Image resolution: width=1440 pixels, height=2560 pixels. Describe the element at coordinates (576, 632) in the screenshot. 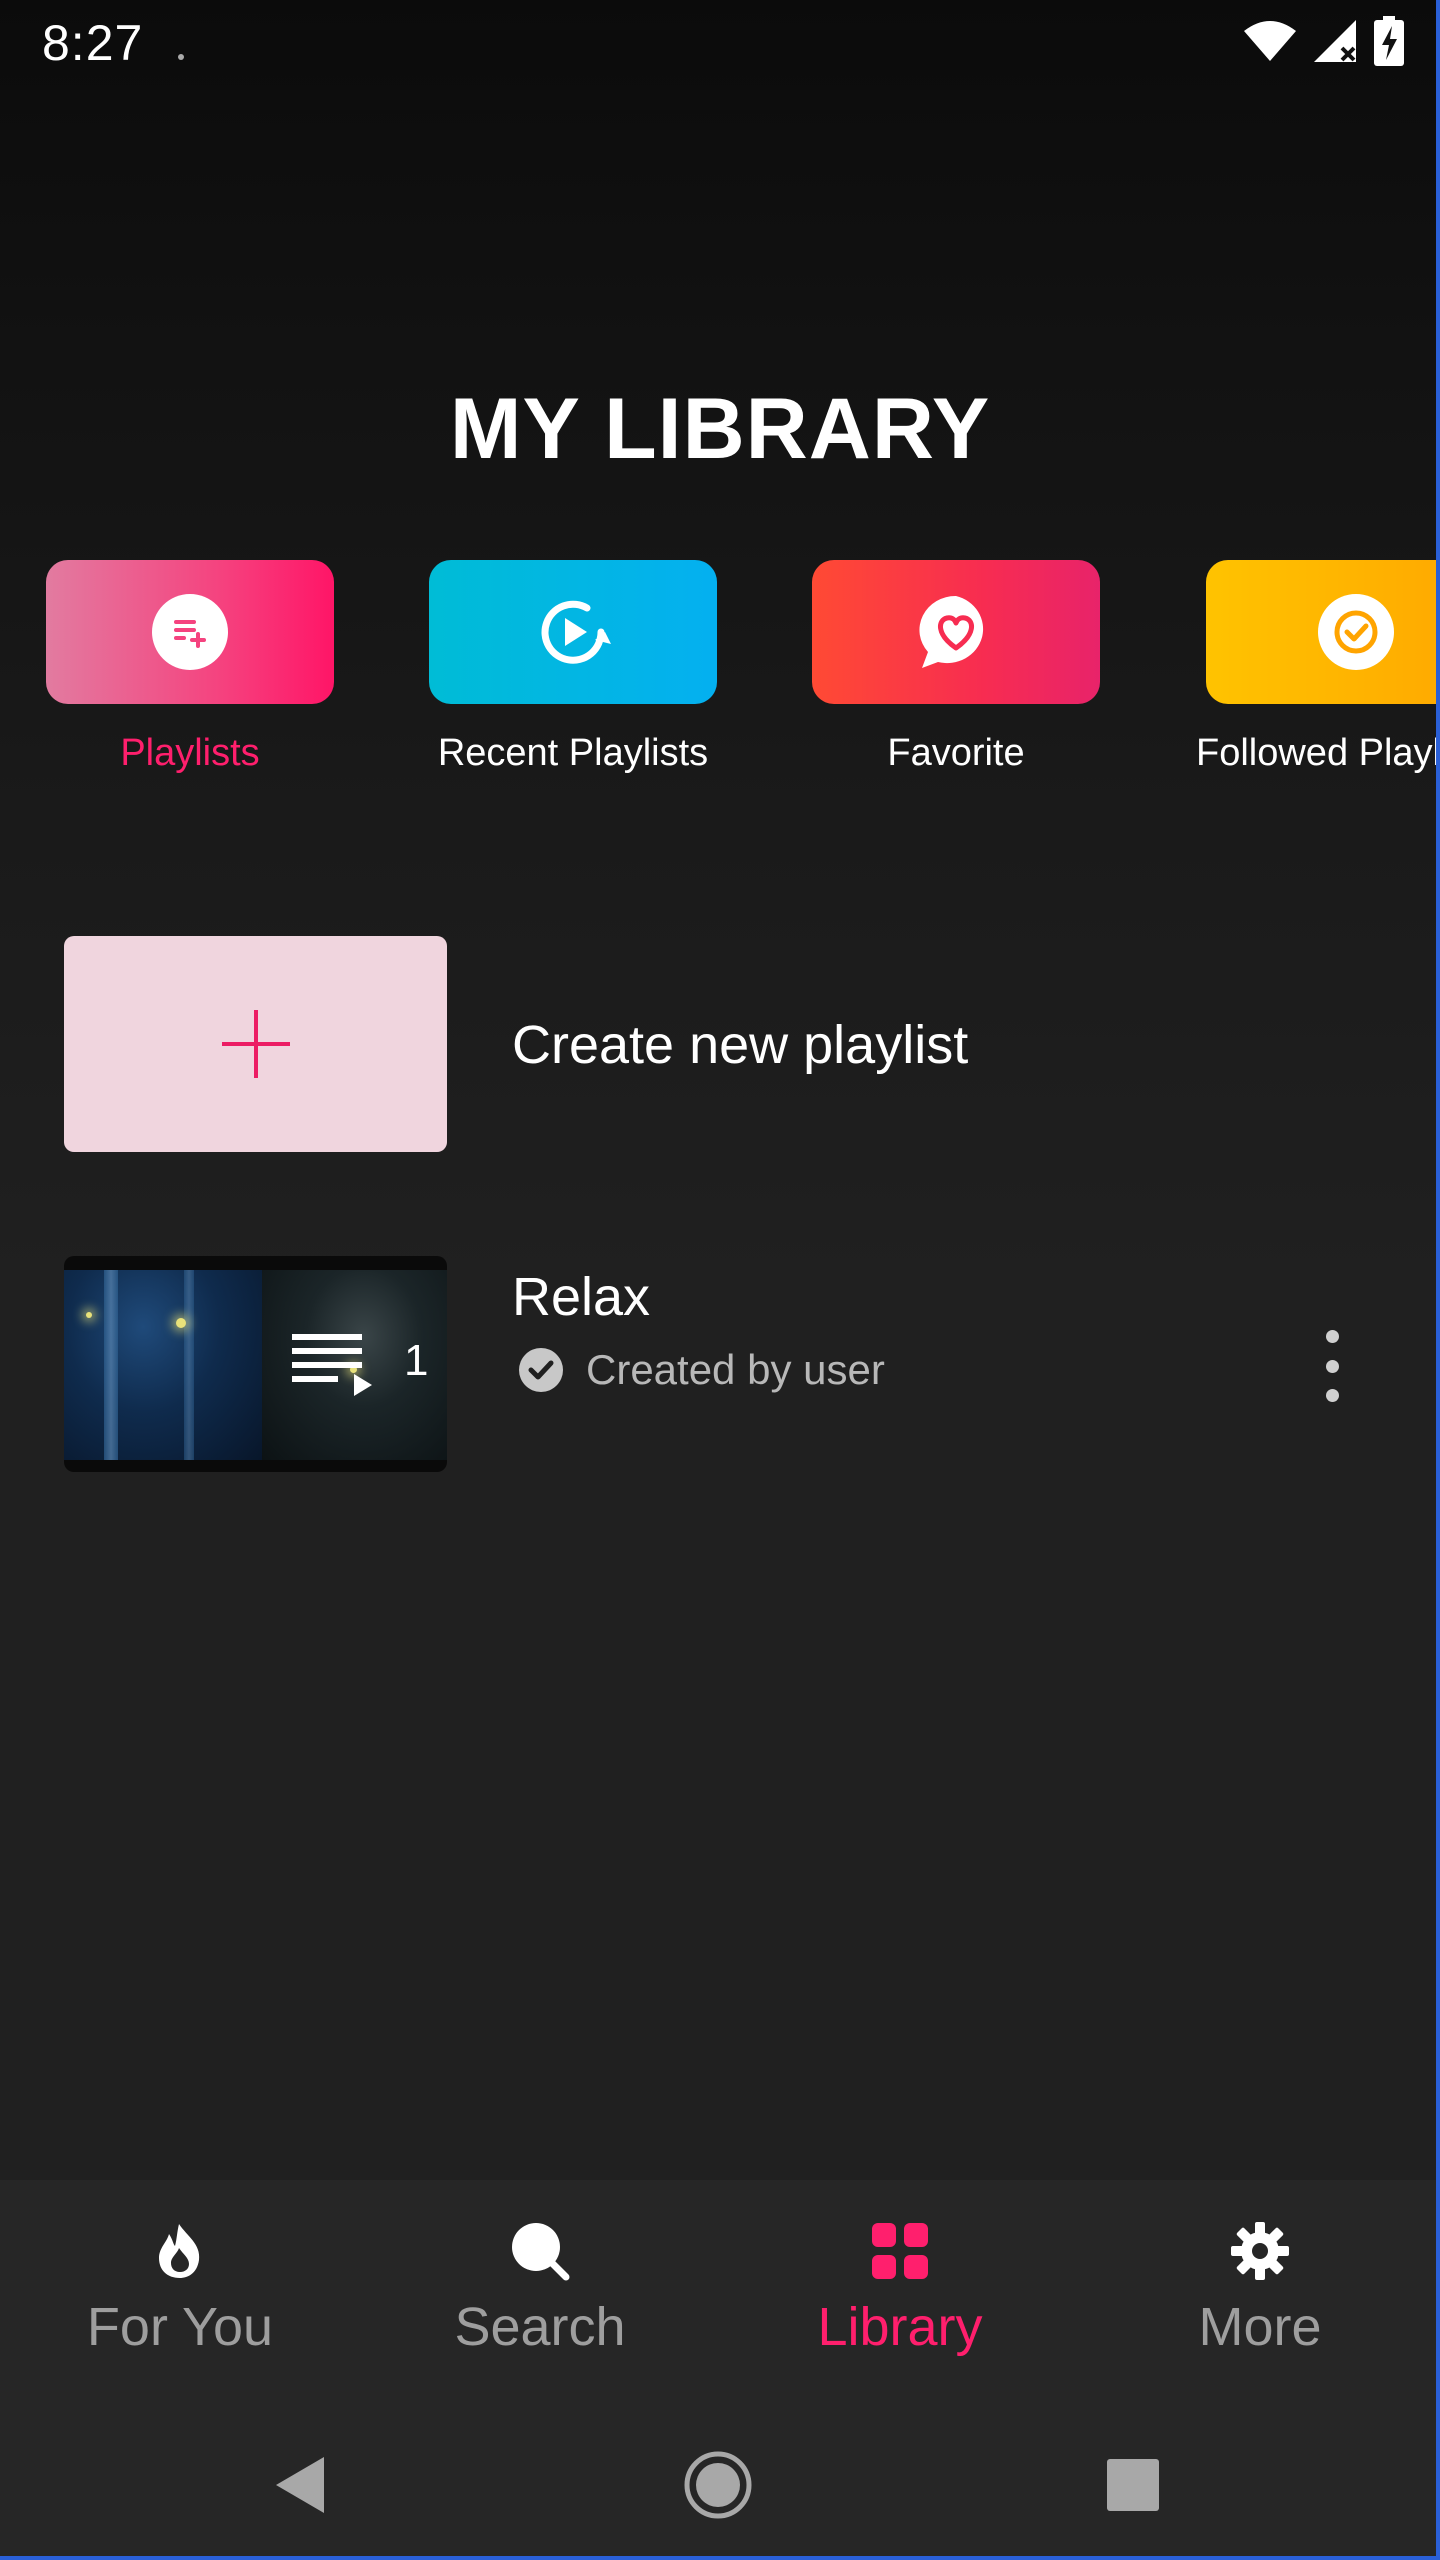

I see `recent-play-icon` at that location.